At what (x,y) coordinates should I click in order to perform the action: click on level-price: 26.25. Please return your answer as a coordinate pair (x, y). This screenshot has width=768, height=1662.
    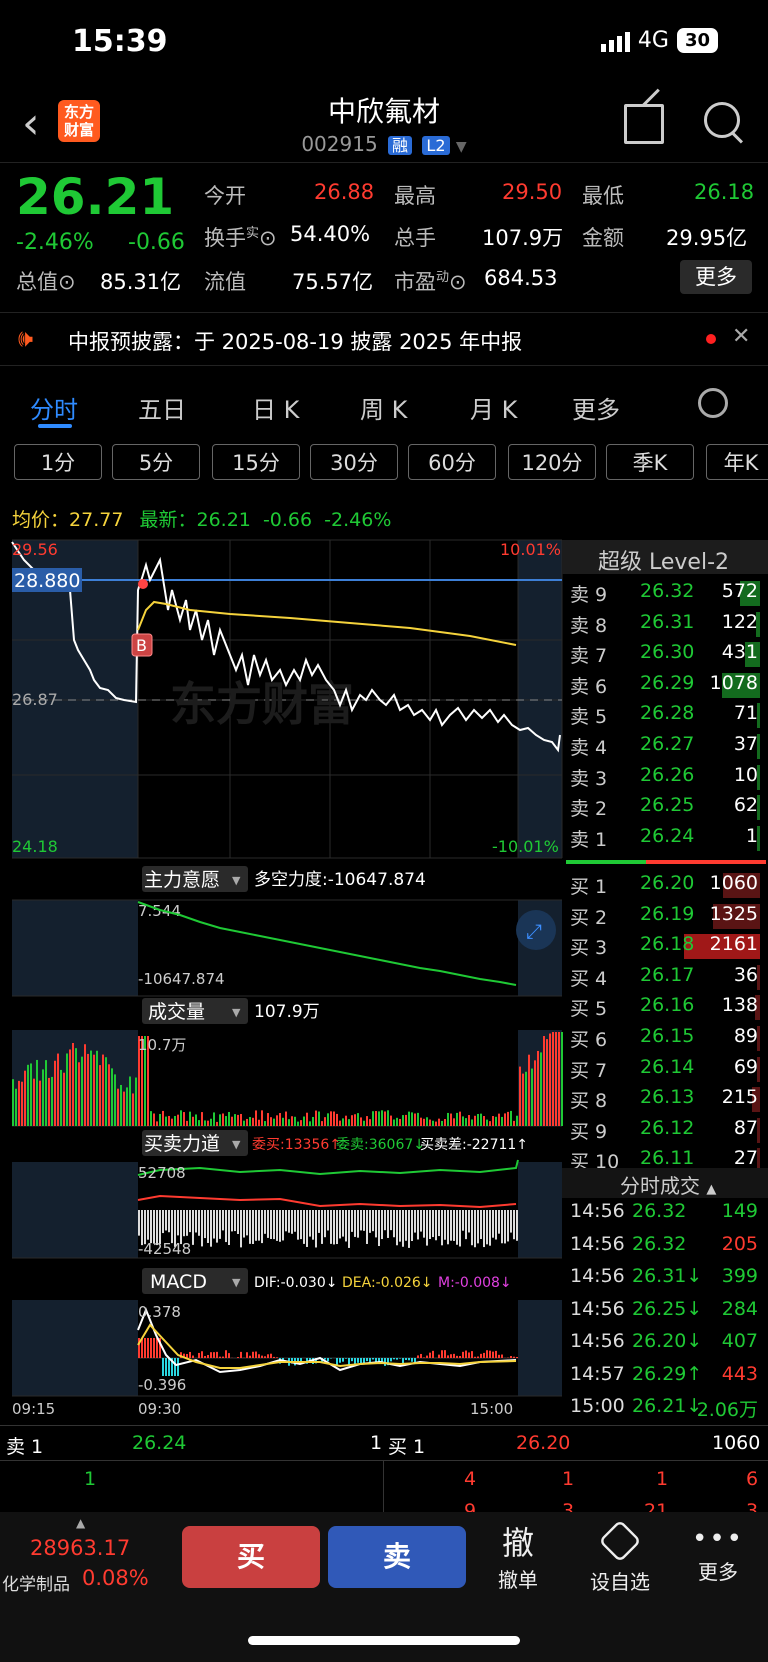
    Looking at the image, I should click on (667, 805).